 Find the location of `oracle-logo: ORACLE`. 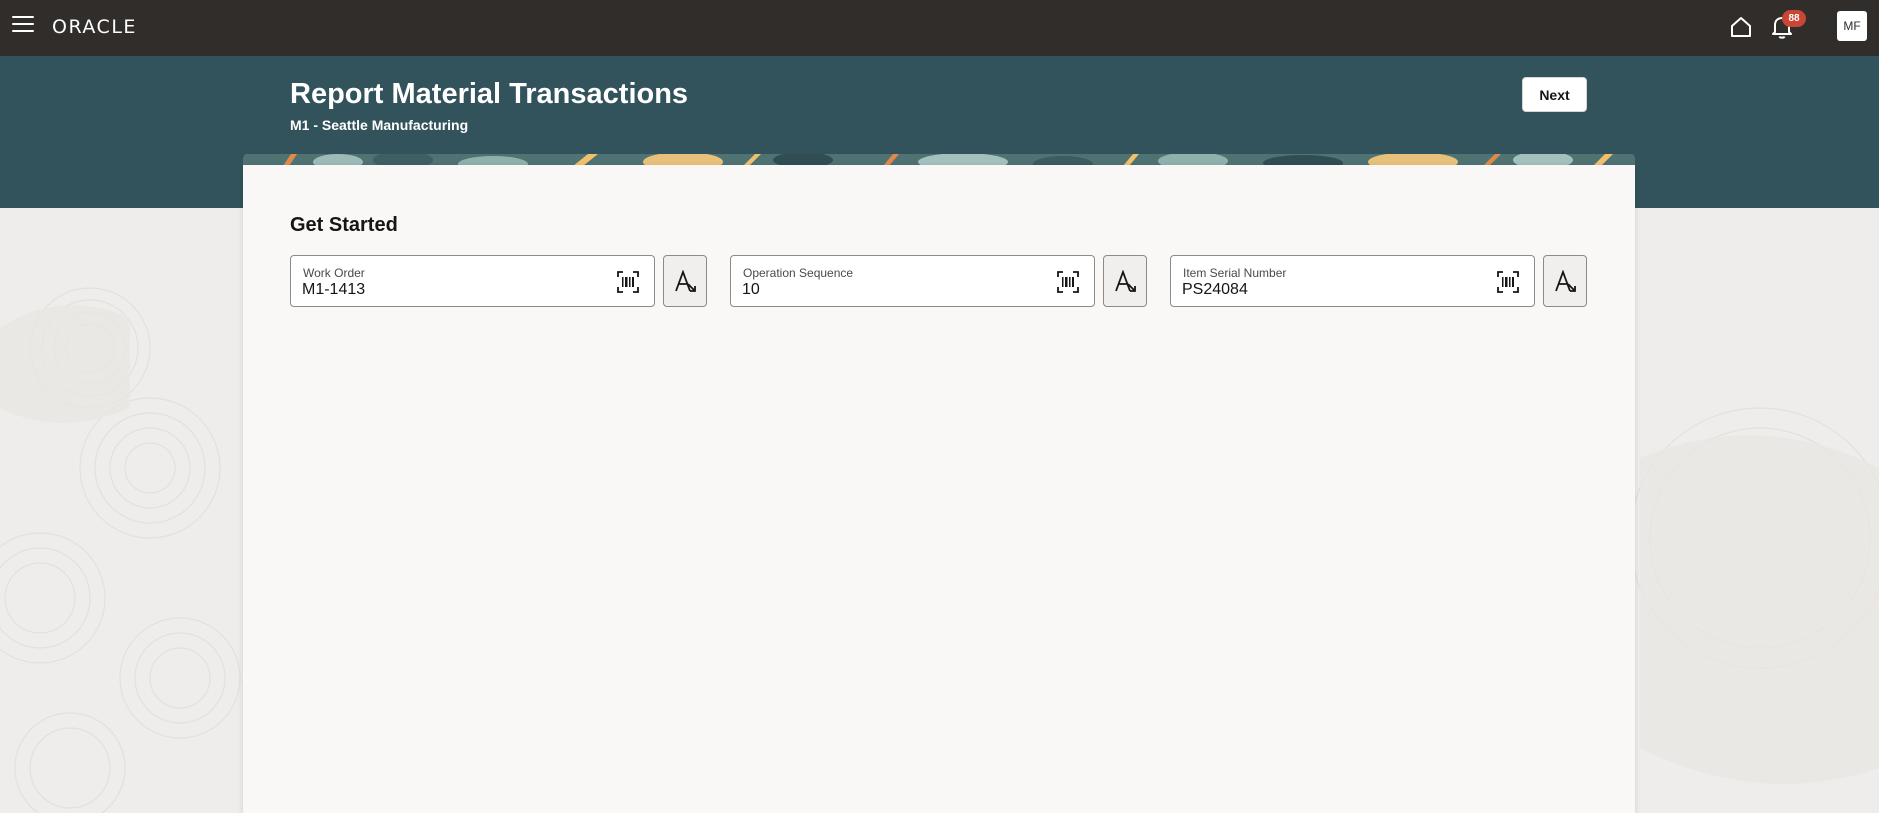

oracle-logo: ORACLE is located at coordinates (94, 27).